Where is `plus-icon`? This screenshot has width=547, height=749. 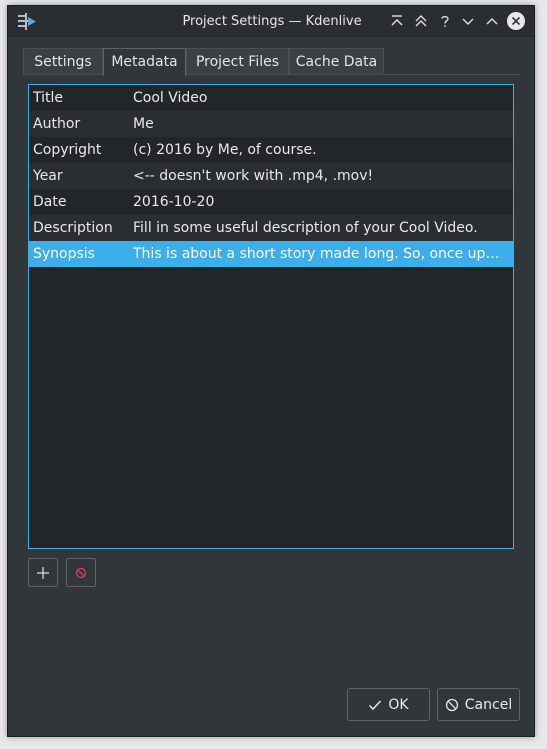
plus-icon is located at coordinates (43, 572).